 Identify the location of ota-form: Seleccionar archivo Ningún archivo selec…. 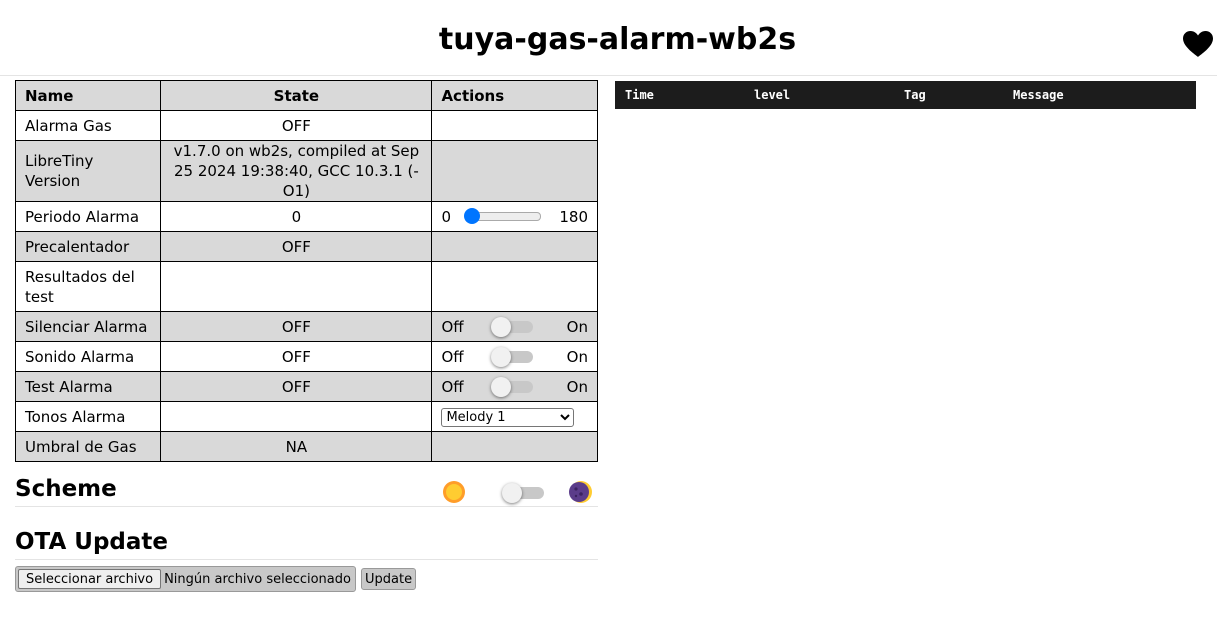
(216, 579).